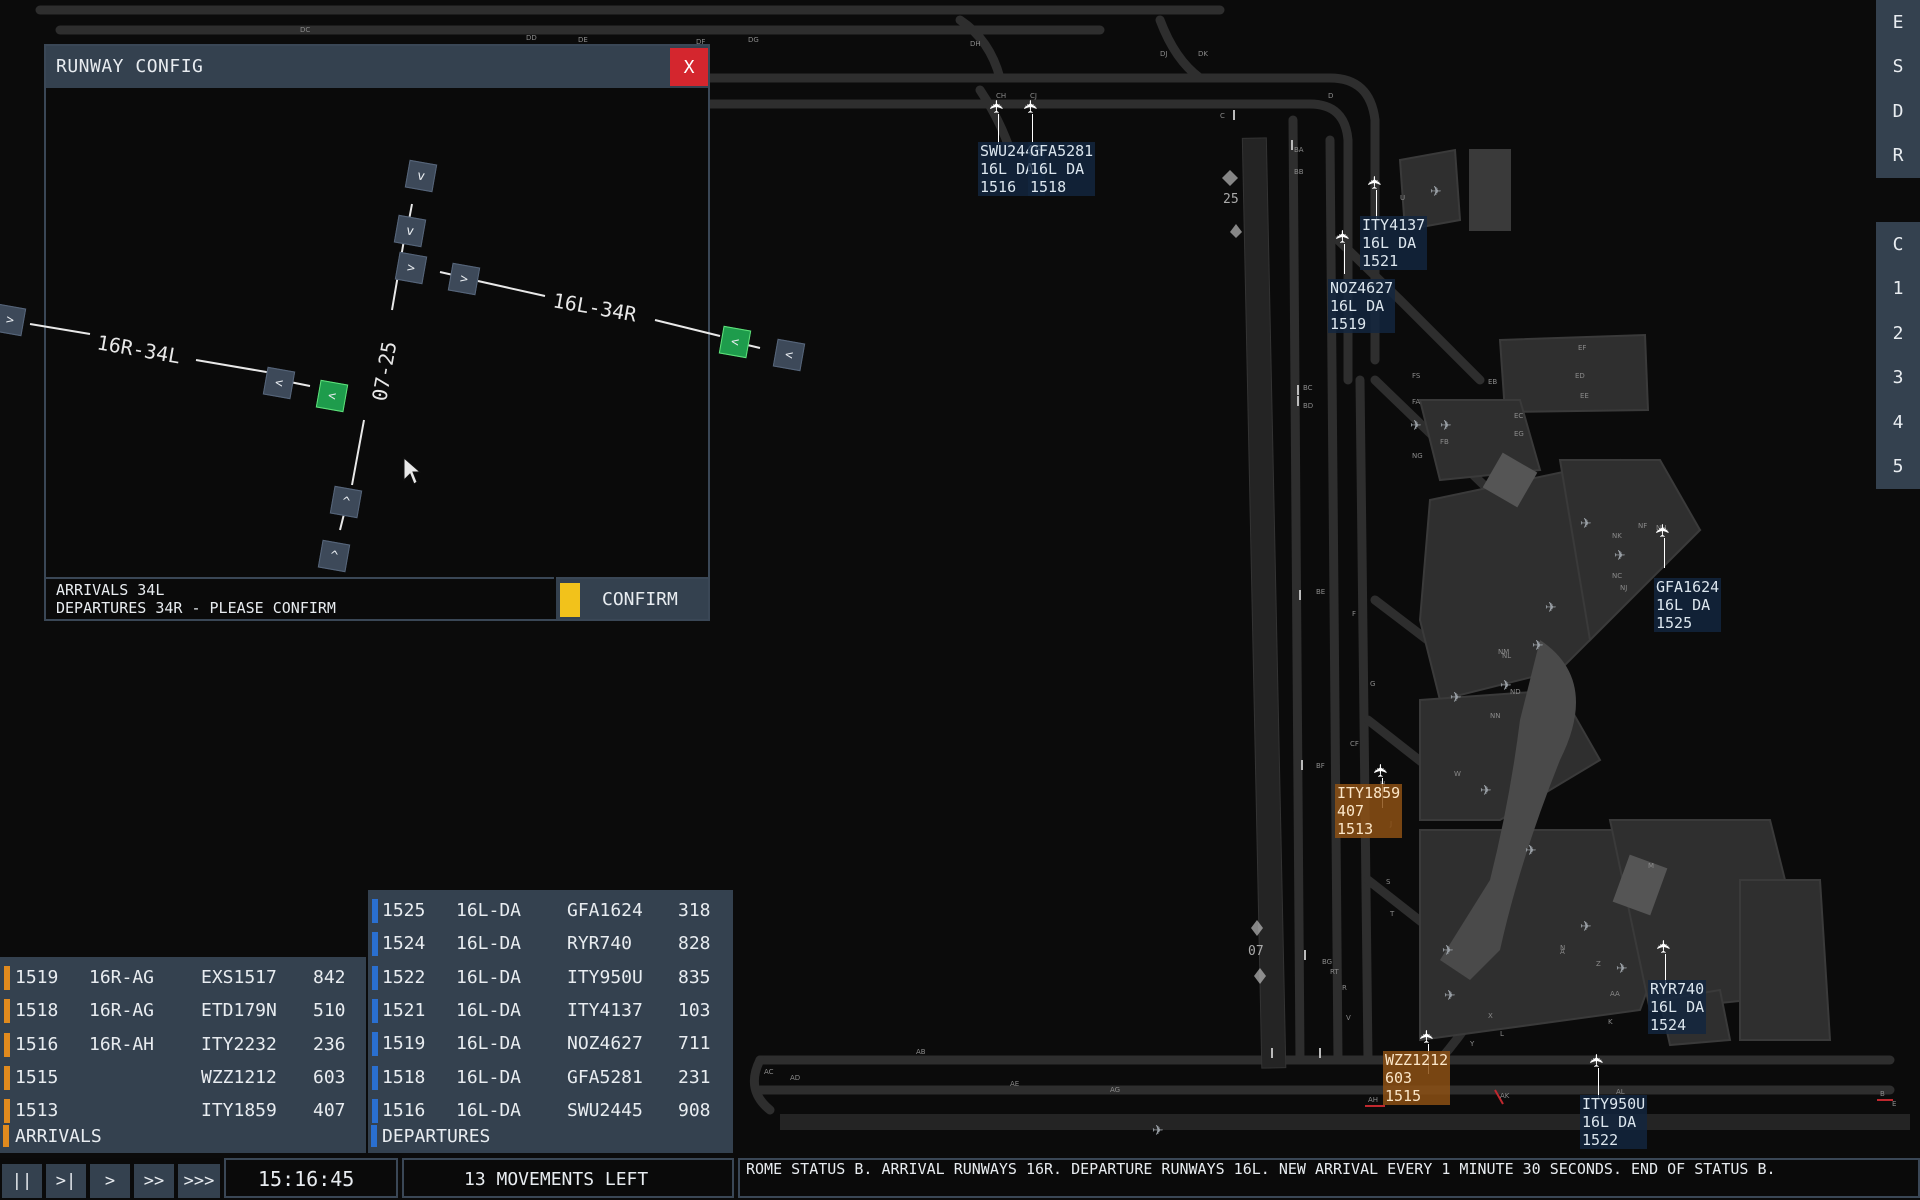 The image size is (1920, 1200). I want to click on strip-time: 1516, so click(404, 1110).